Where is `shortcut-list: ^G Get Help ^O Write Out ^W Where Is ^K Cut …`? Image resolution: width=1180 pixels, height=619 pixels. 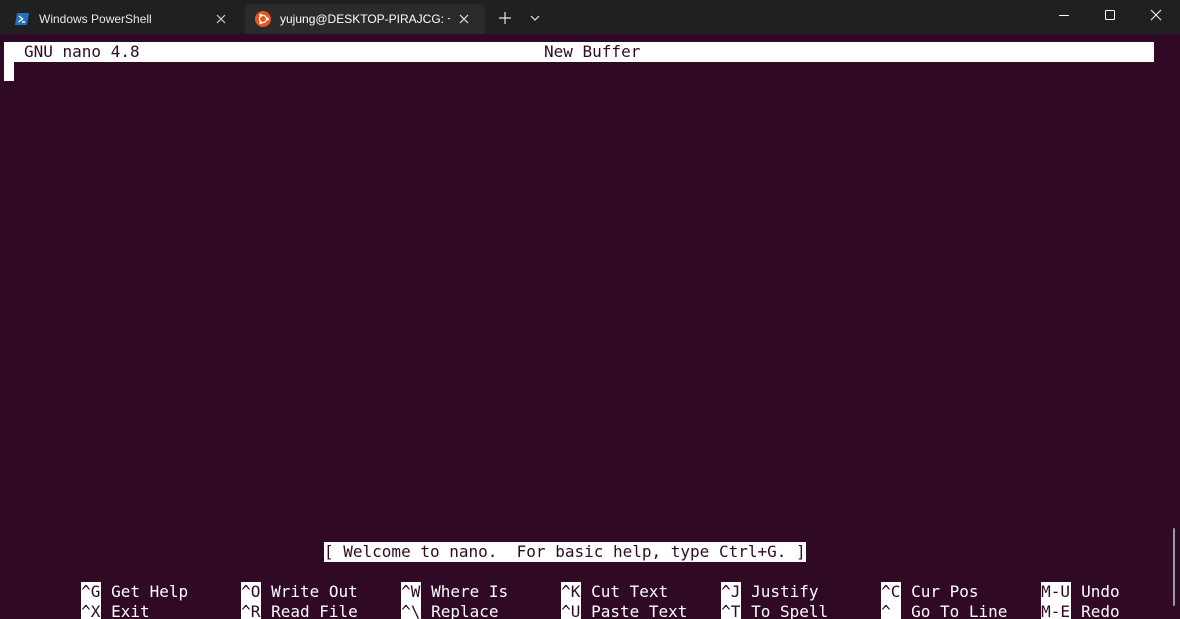 shortcut-list: ^G Get Help ^O Write Out ^W Where Is ^K Cut … is located at coordinates (579, 590).